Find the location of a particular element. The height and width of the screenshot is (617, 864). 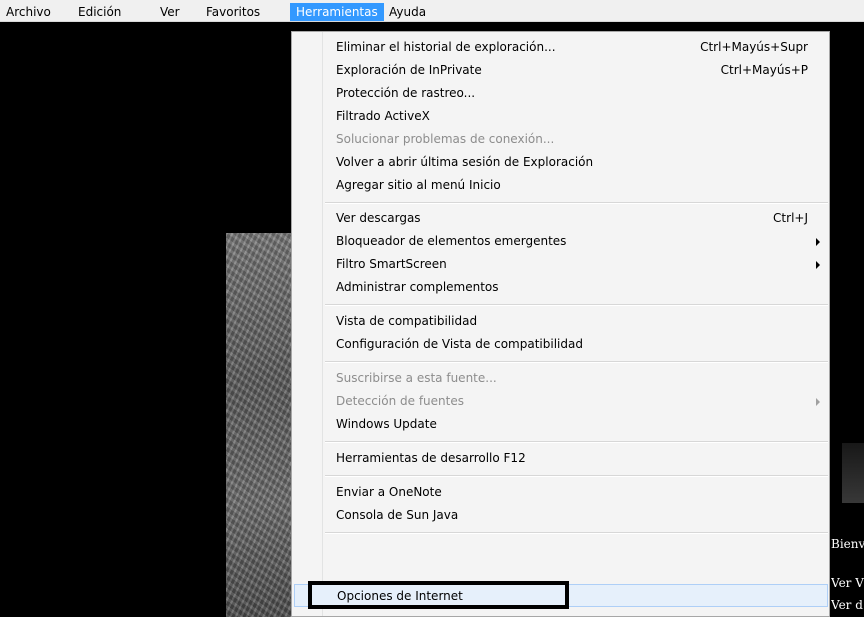

page-logo-fragment is located at coordinates (853, 473).